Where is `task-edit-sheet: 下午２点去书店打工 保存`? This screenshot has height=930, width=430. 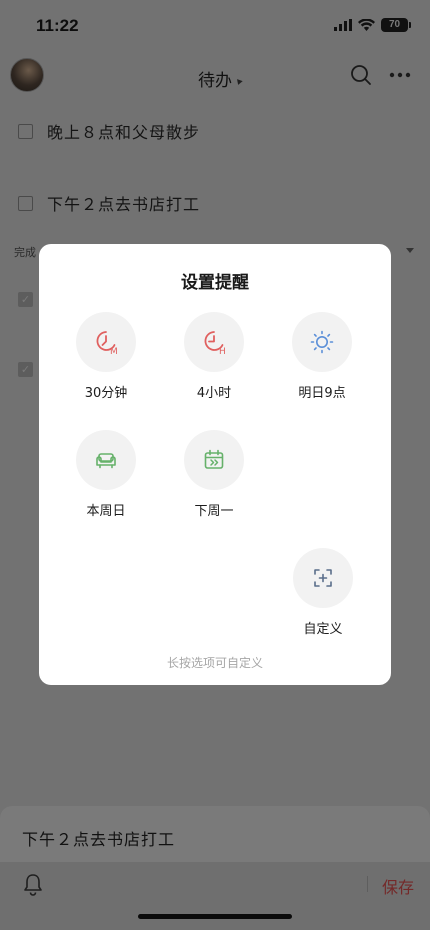
task-edit-sheet: 下午２点去书店打工 保存 is located at coordinates (215, 868).